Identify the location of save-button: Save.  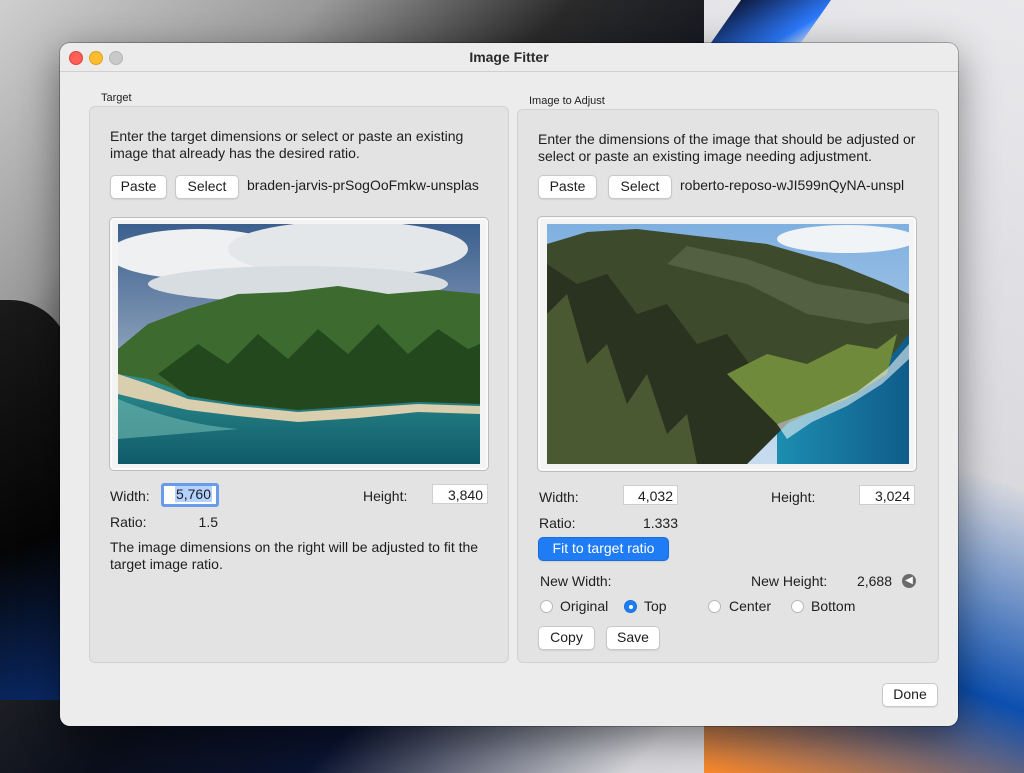
(633, 638).